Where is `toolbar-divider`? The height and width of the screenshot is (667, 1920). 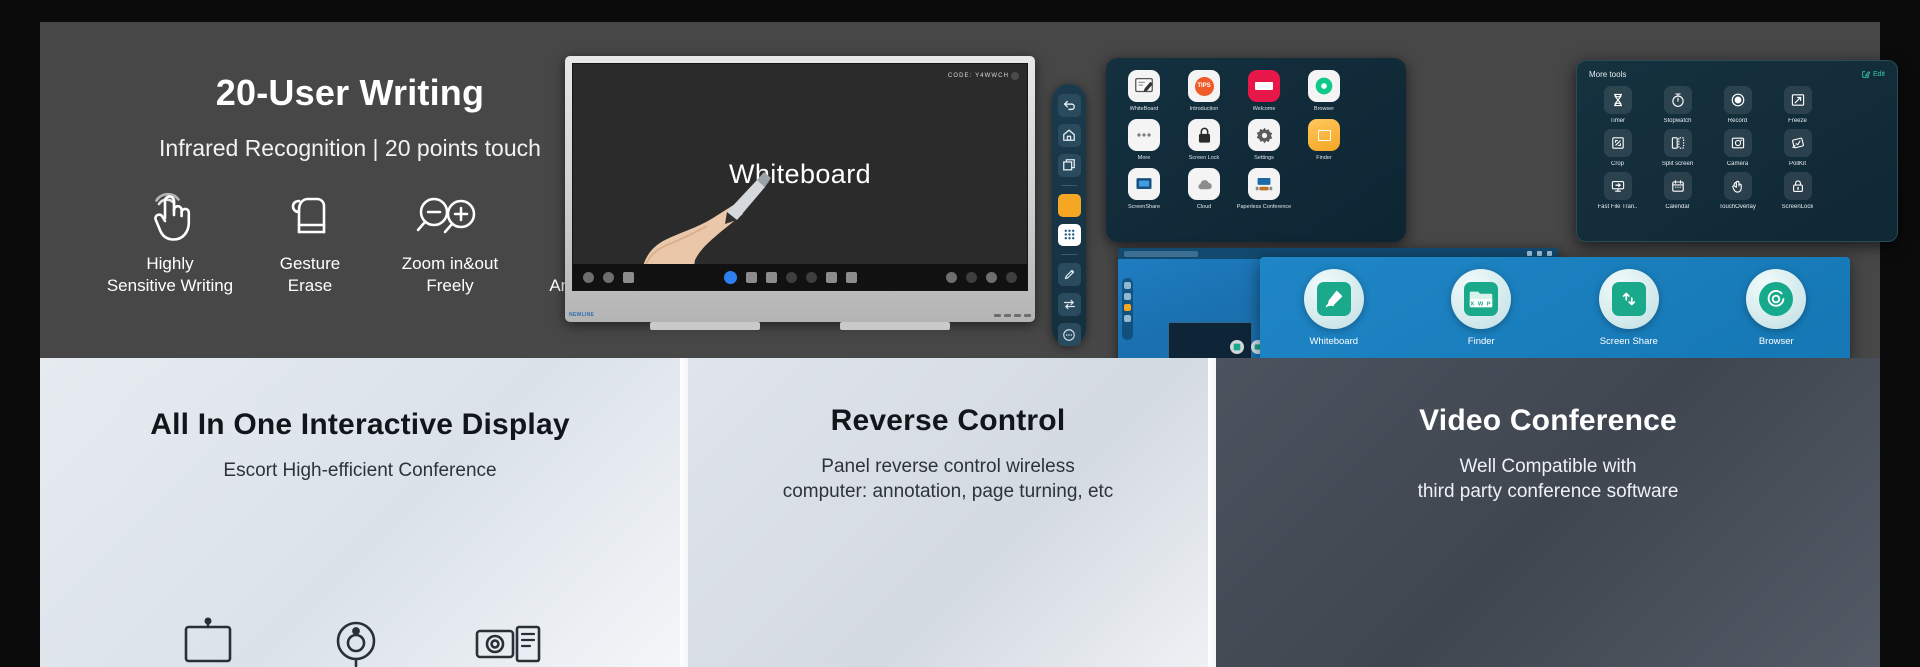 toolbar-divider is located at coordinates (1069, 185).